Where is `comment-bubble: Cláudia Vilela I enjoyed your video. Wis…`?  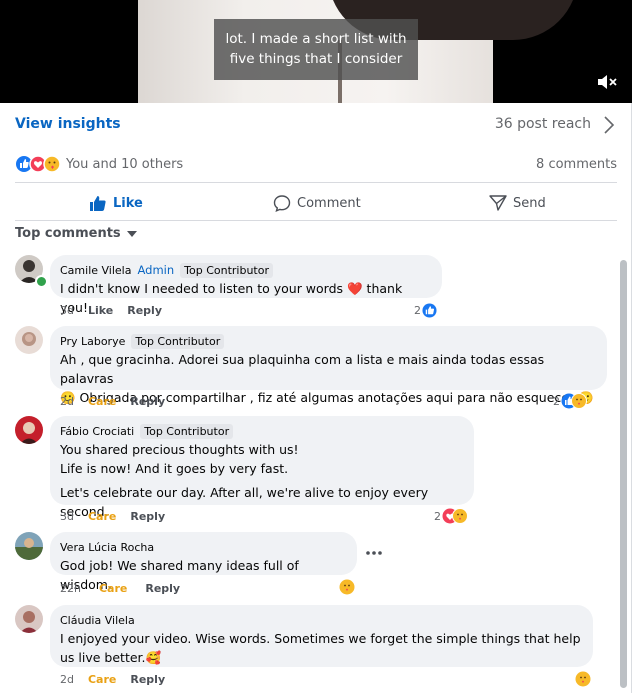
comment-bubble: Cláudia Vilela I enjoyed your video. Wis… is located at coordinates (321, 636).